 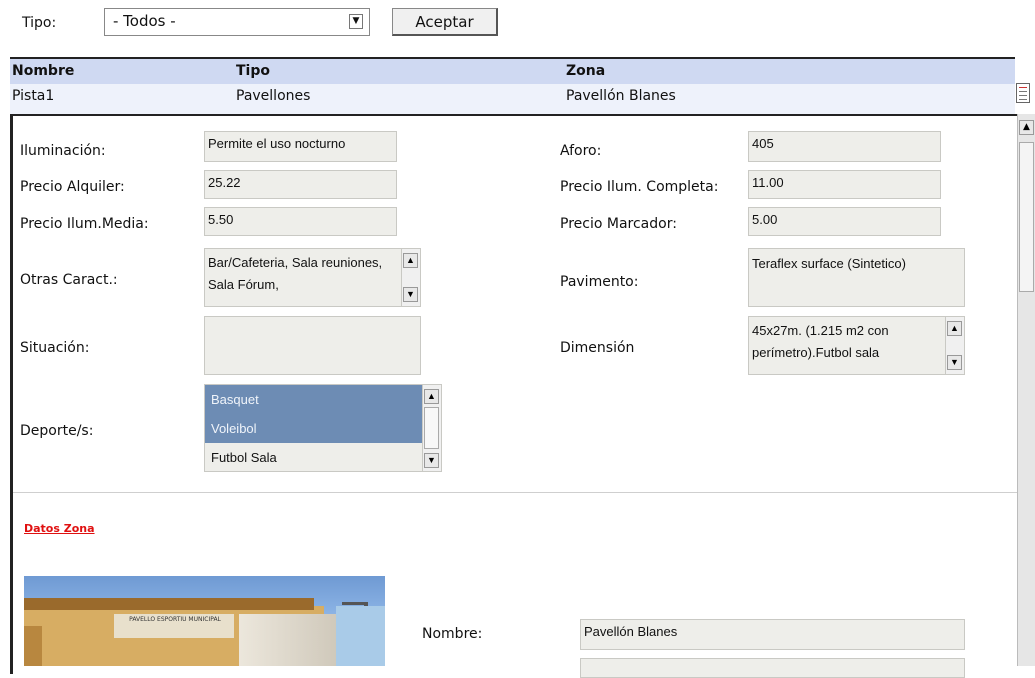 I want to click on dimension-label: Dimensión, so click(x=597, y=348).